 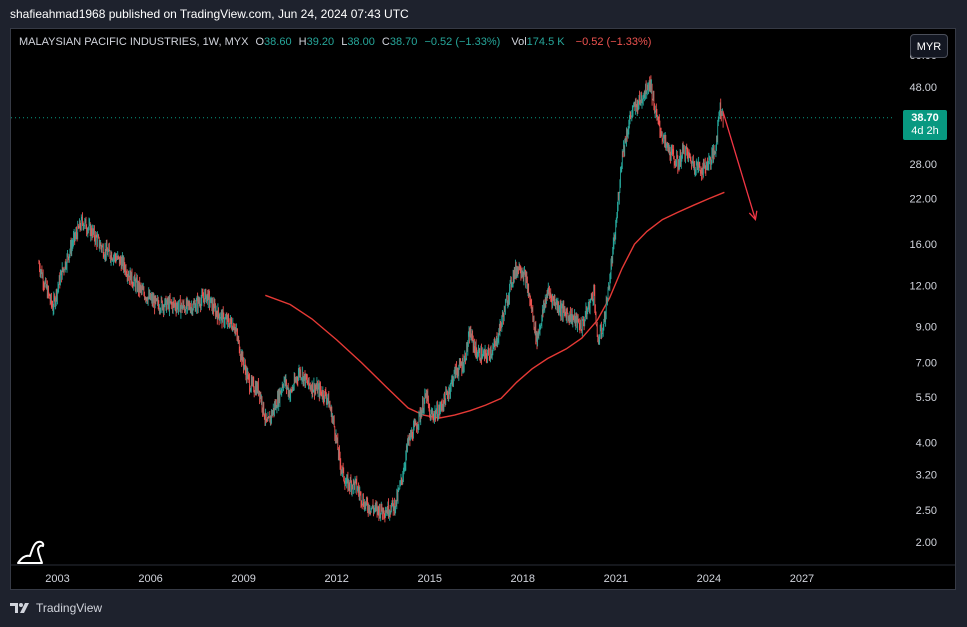 I want to click on projection-arrow-line, so click(x=739, y=165).